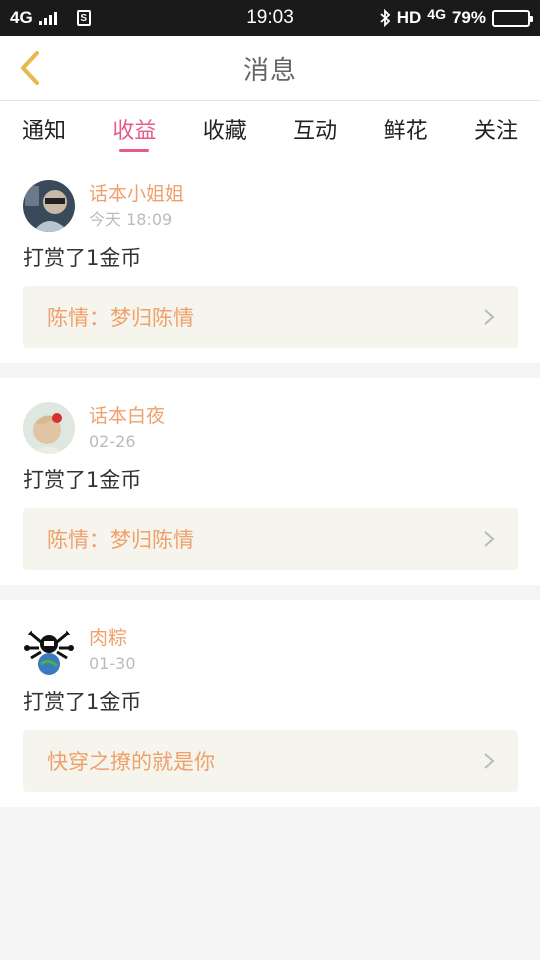 This screenshot has height=960, width=540. I want to click on message-header: 肉粽 01-30, so click(270, 648).